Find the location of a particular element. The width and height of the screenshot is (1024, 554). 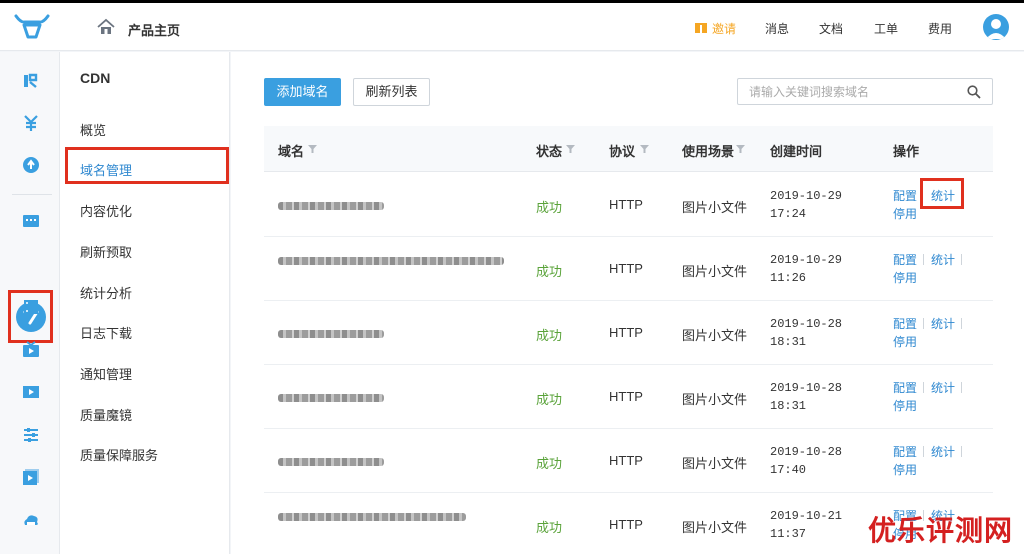

top-header: 产品主页 邀请 消息 文档 工单 费用 is located at coordinates (512, 27).